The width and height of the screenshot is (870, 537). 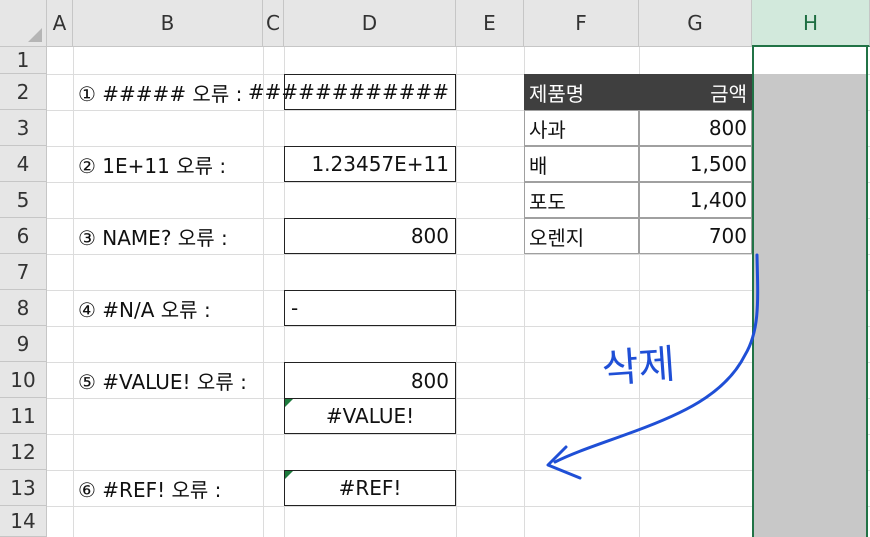 I want to click on annotation-layer: 삭제, so click(x=653, y=366).